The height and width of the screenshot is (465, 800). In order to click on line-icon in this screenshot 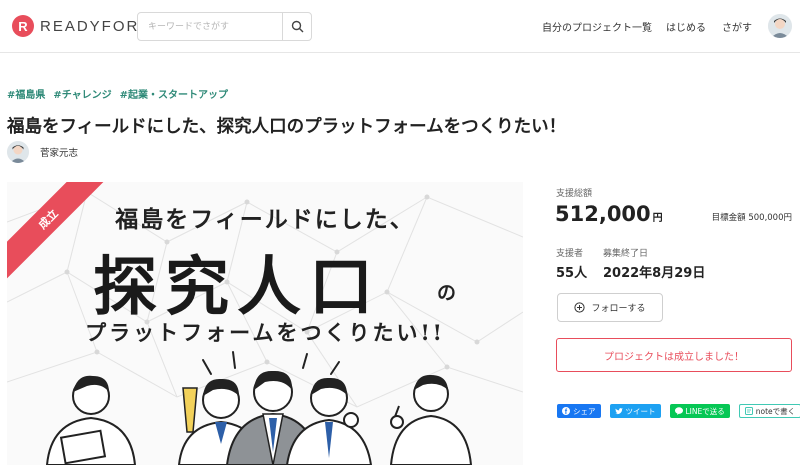, I will do `click(678, 411)`.